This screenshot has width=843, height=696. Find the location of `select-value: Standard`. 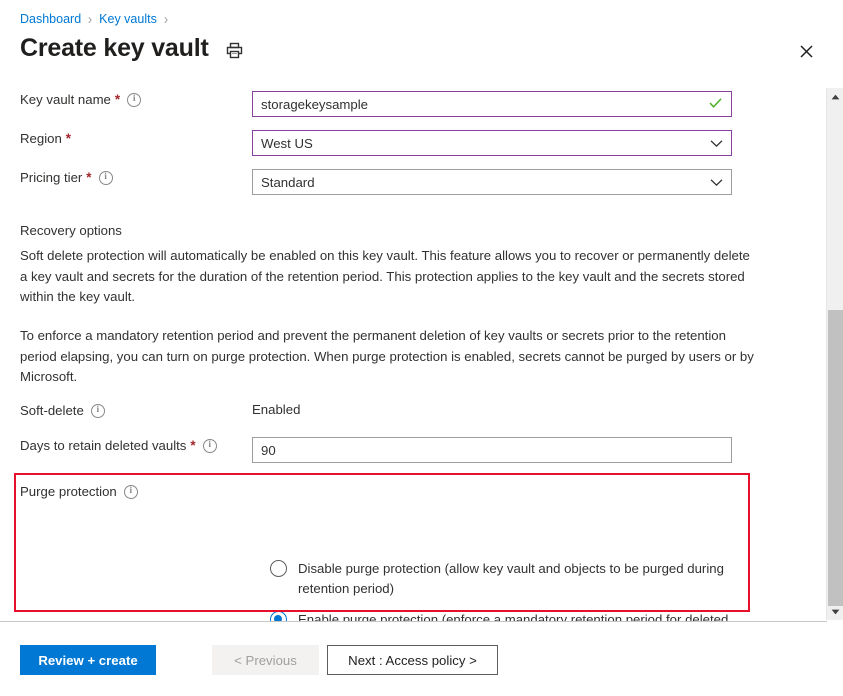

select-value: Standard is located at coordinates (288, 182).